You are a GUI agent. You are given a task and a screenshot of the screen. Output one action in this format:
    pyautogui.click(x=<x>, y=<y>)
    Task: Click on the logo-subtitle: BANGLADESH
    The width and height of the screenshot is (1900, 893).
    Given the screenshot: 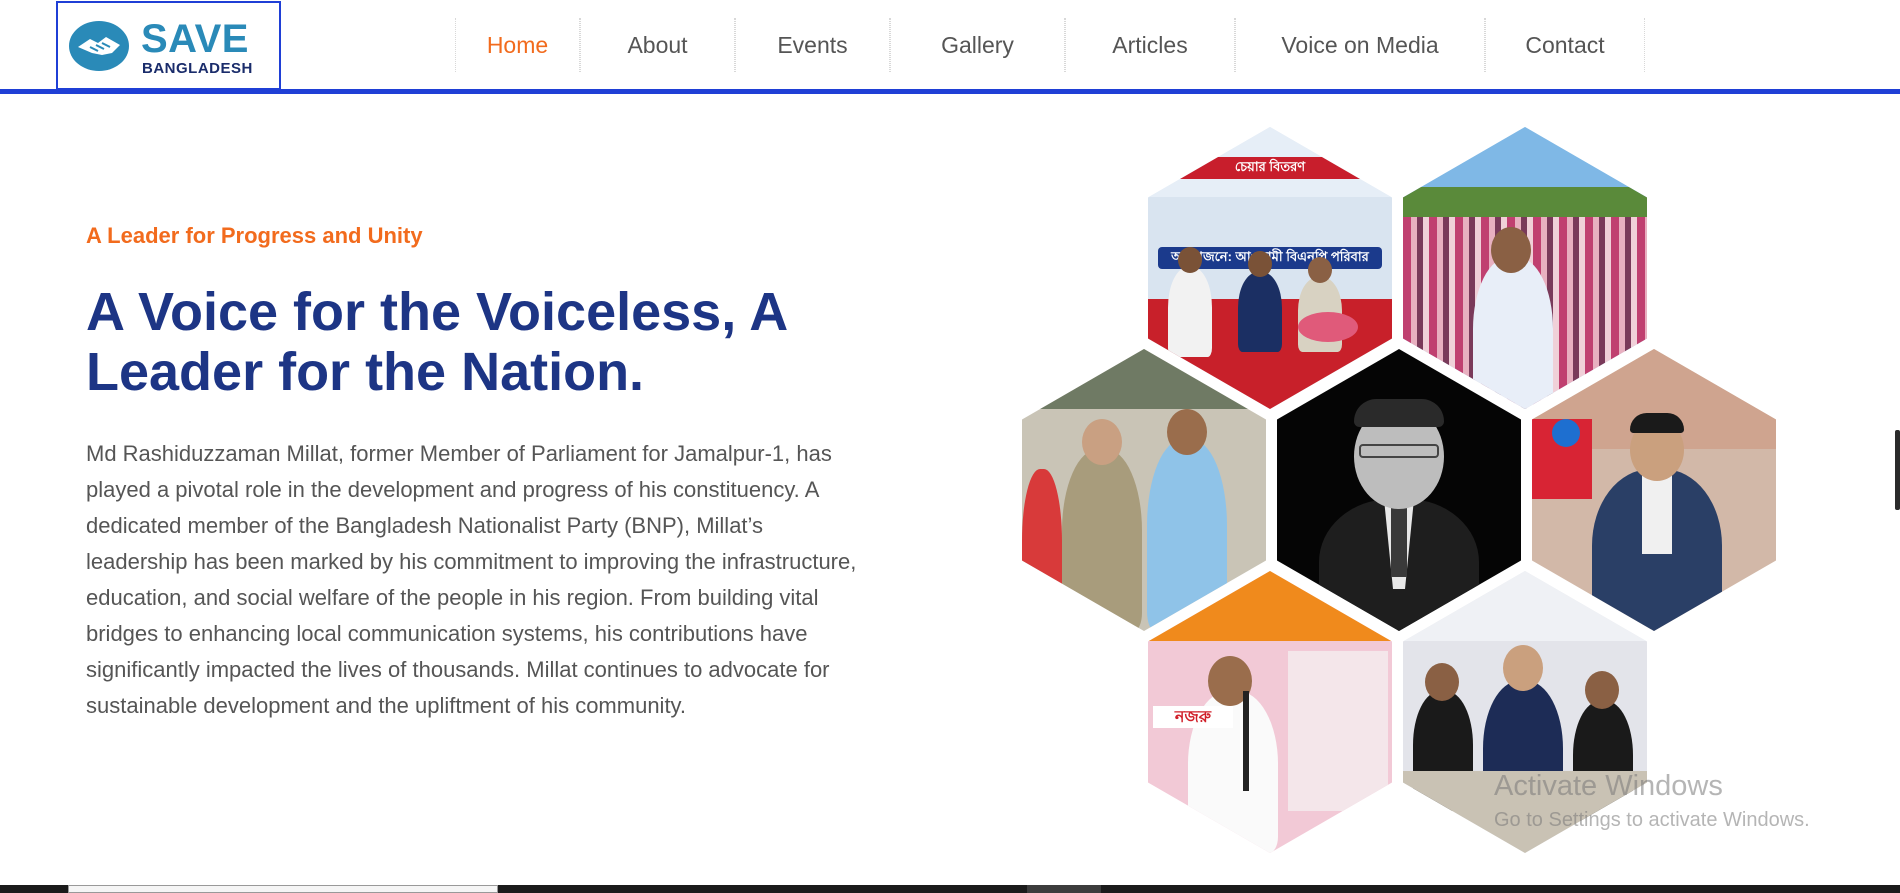 What is the action you would take?
    pyautogui.click(x=197, y=68)
    